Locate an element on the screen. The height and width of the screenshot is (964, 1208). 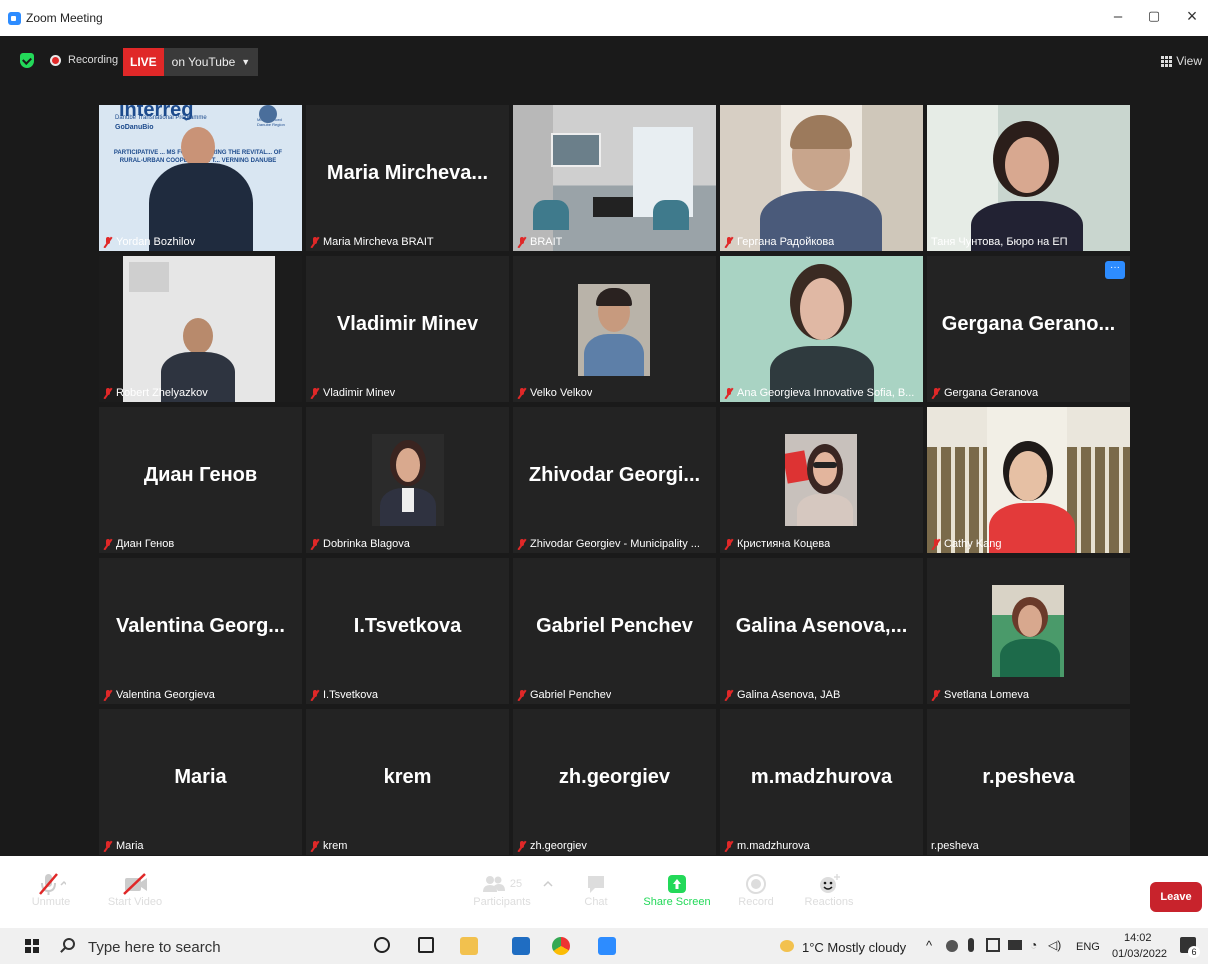
zoom-taskbar-icon is located at coordinates (607, 946).